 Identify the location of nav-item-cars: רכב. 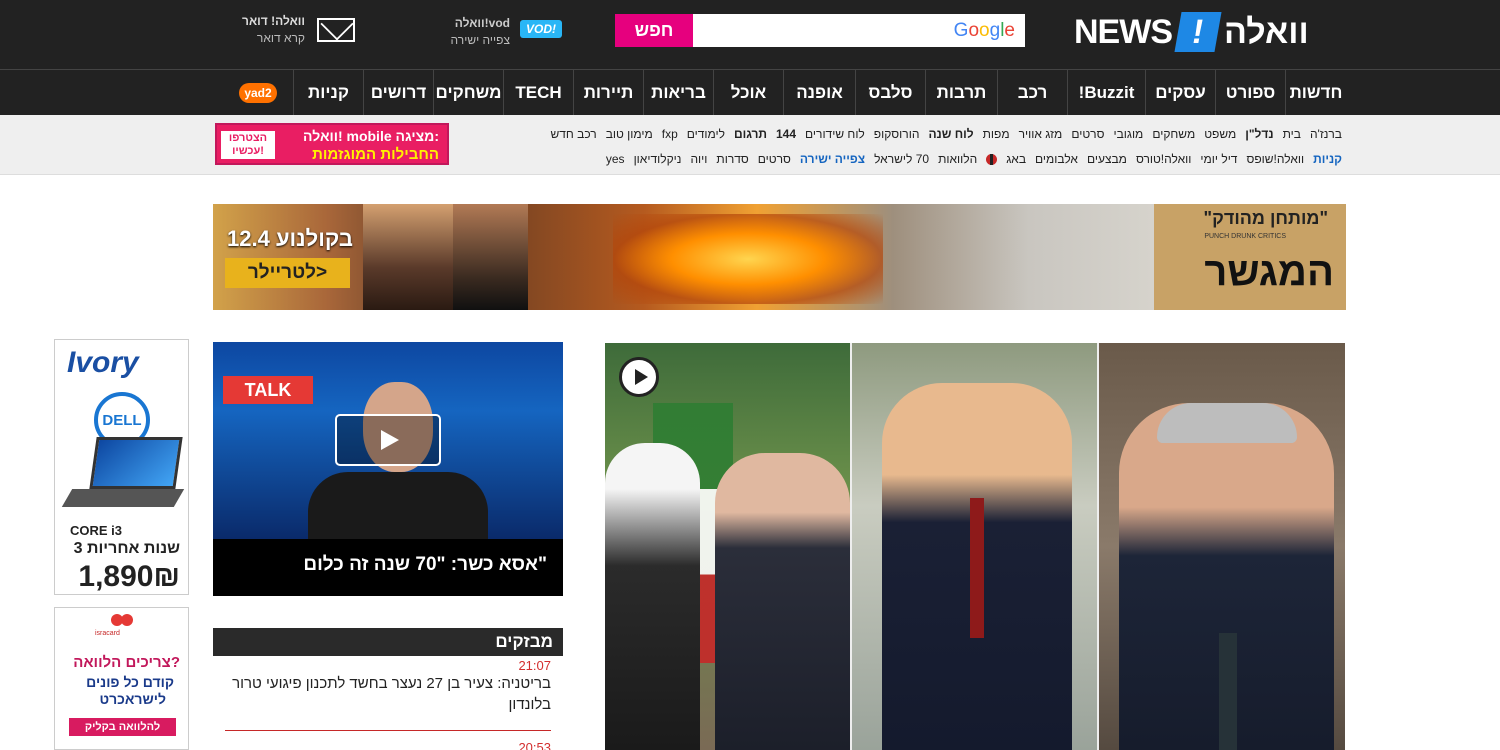
(1032, 92).